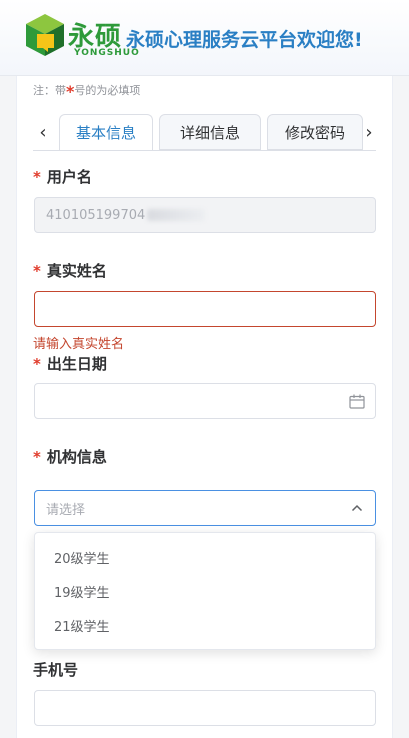 The image size is (409, 738). Describe the element at coordinates (204, 150) in the screenshot. I see `tab-divider` at that location.